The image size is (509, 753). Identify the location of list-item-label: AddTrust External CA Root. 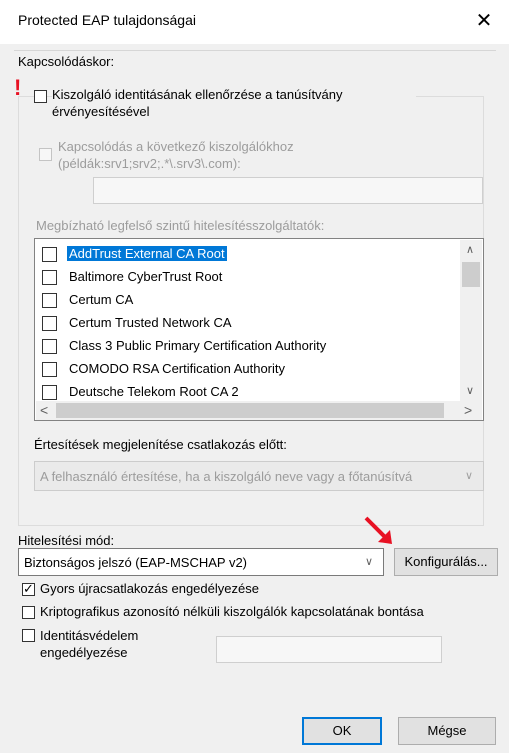
(147, 253).